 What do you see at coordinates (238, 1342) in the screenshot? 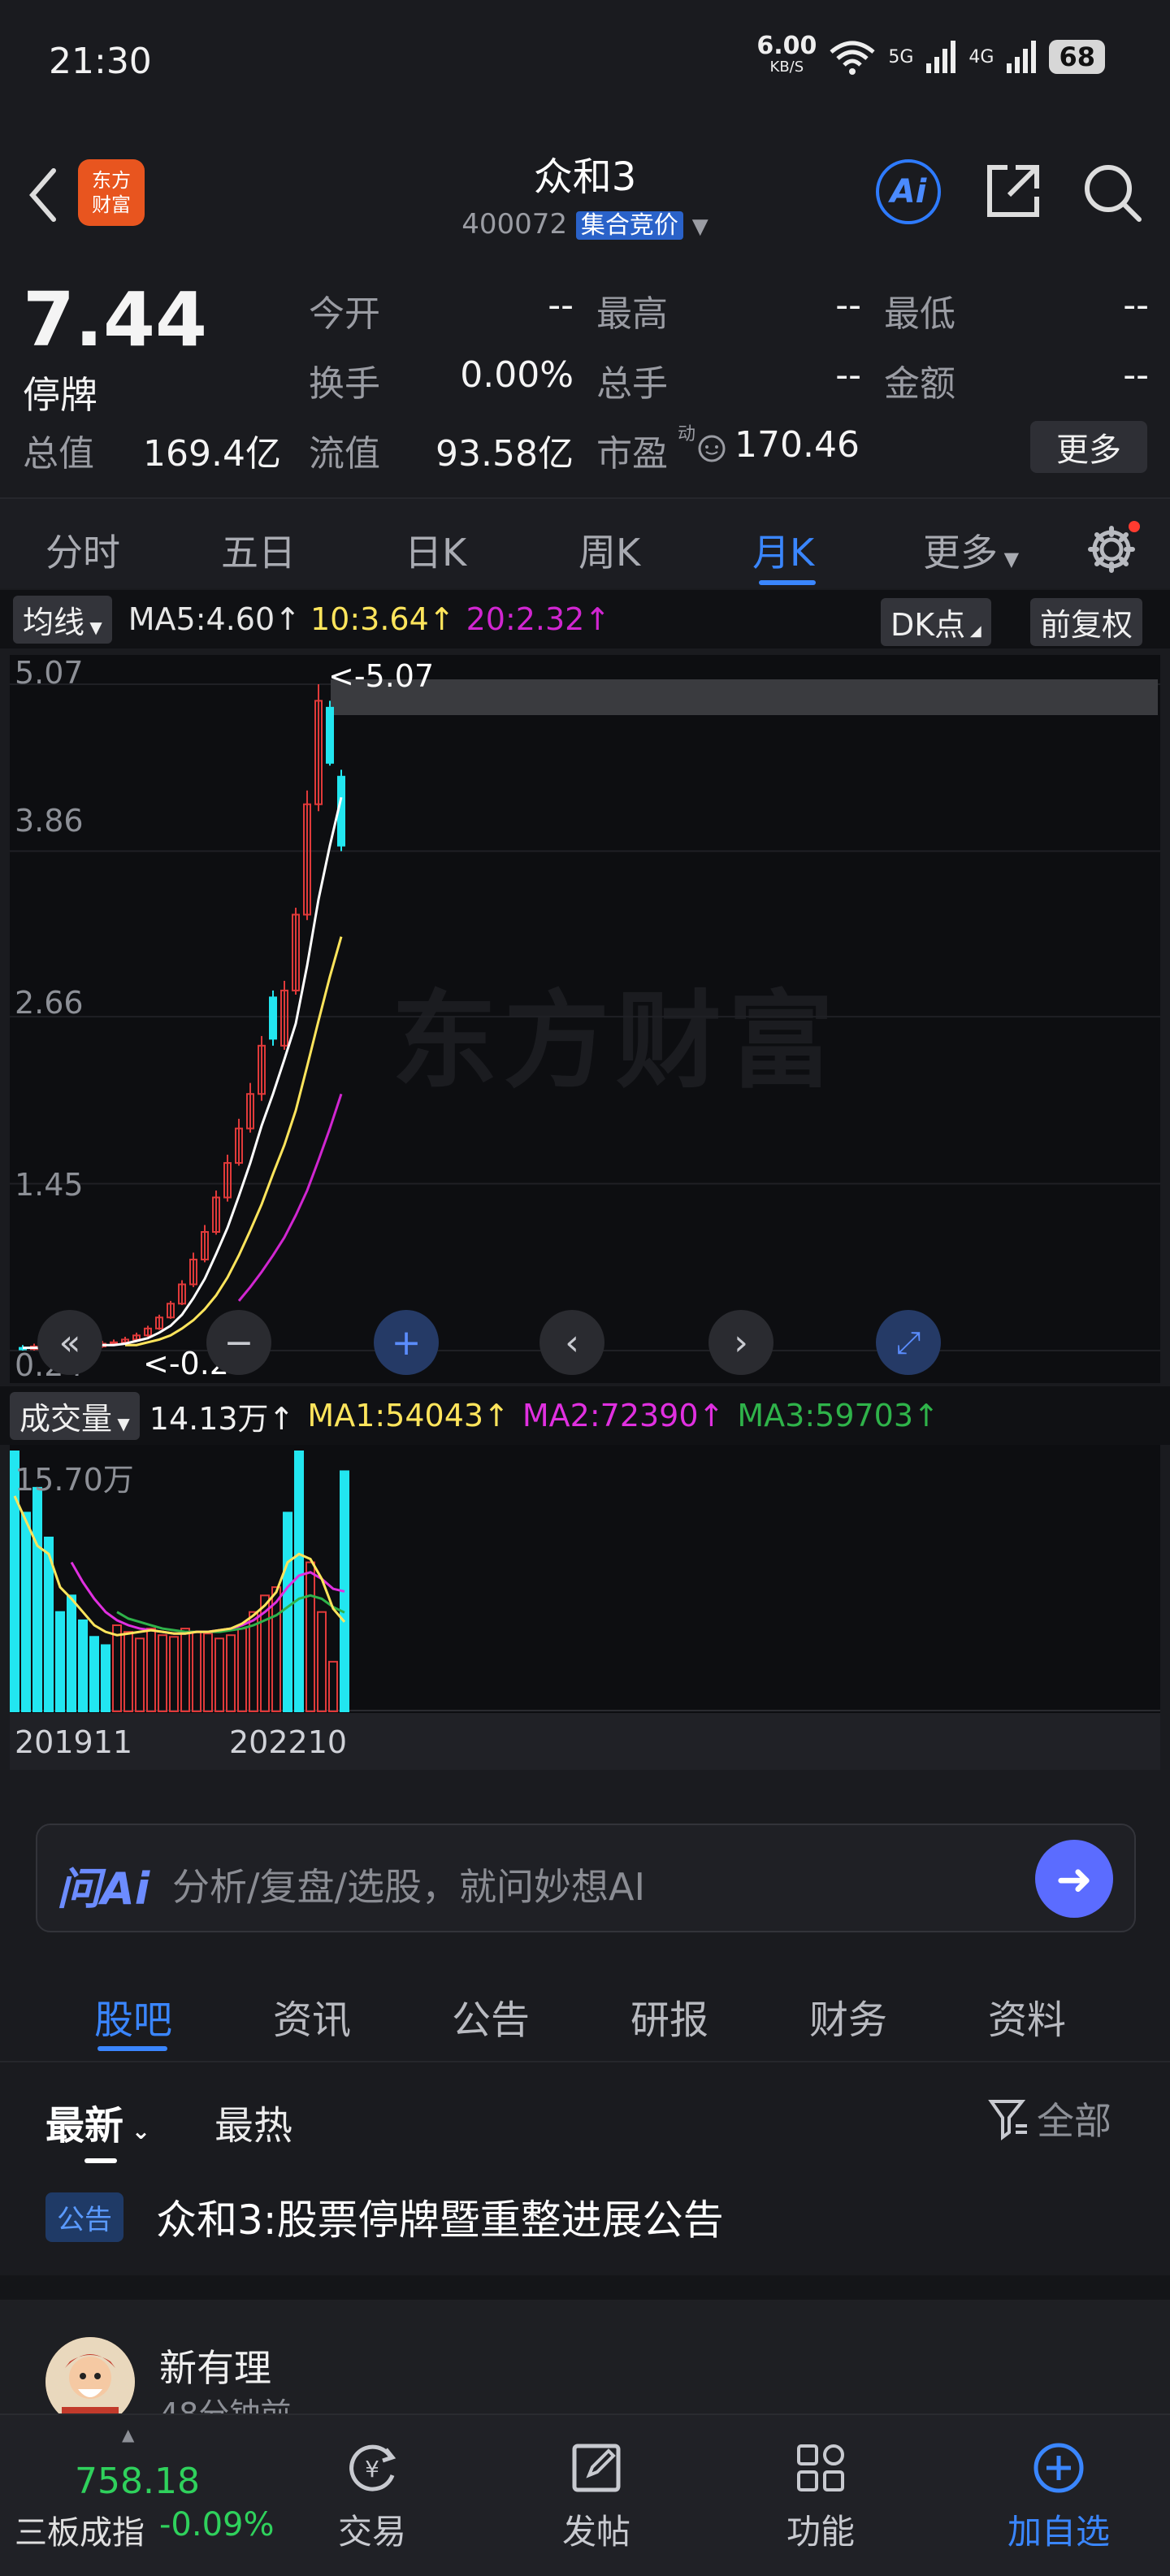
I see `zoom-out-icon: −` at bounding box center [238, 1342].